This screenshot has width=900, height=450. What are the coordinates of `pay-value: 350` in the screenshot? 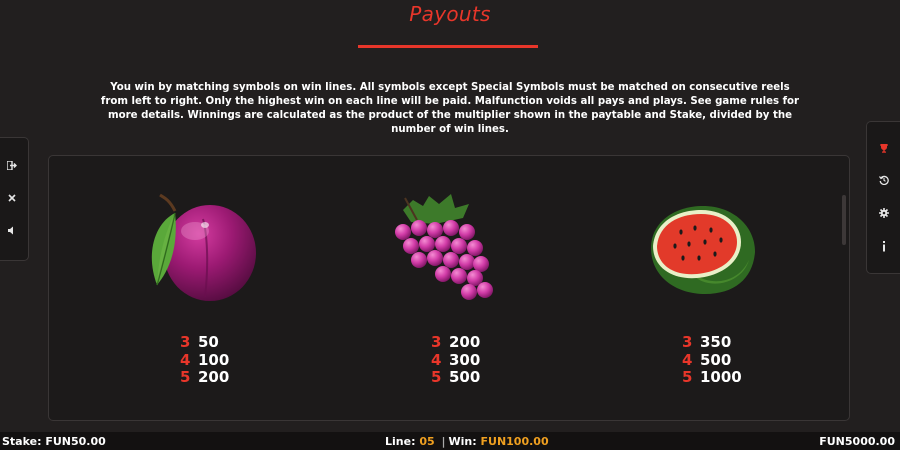 It's located at (716, 342).